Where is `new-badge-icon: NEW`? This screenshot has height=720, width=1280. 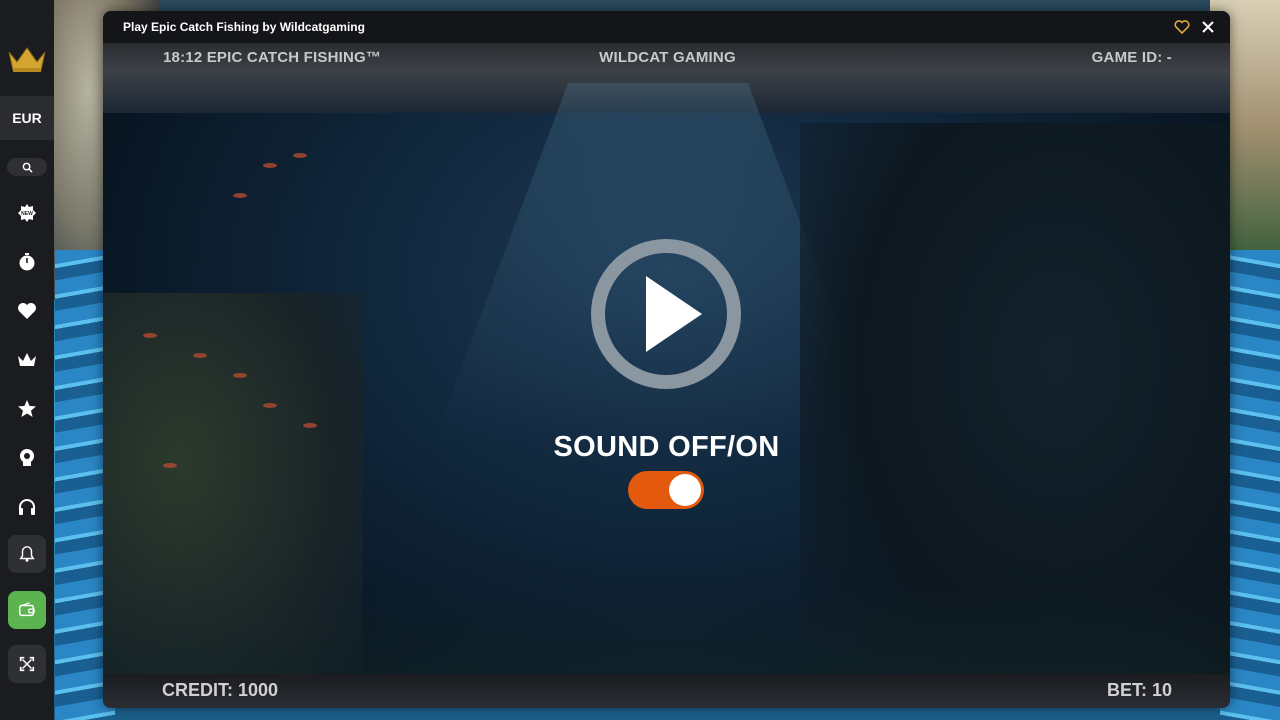
new-badge-icon: NEW is located at coordinates (27, 212).